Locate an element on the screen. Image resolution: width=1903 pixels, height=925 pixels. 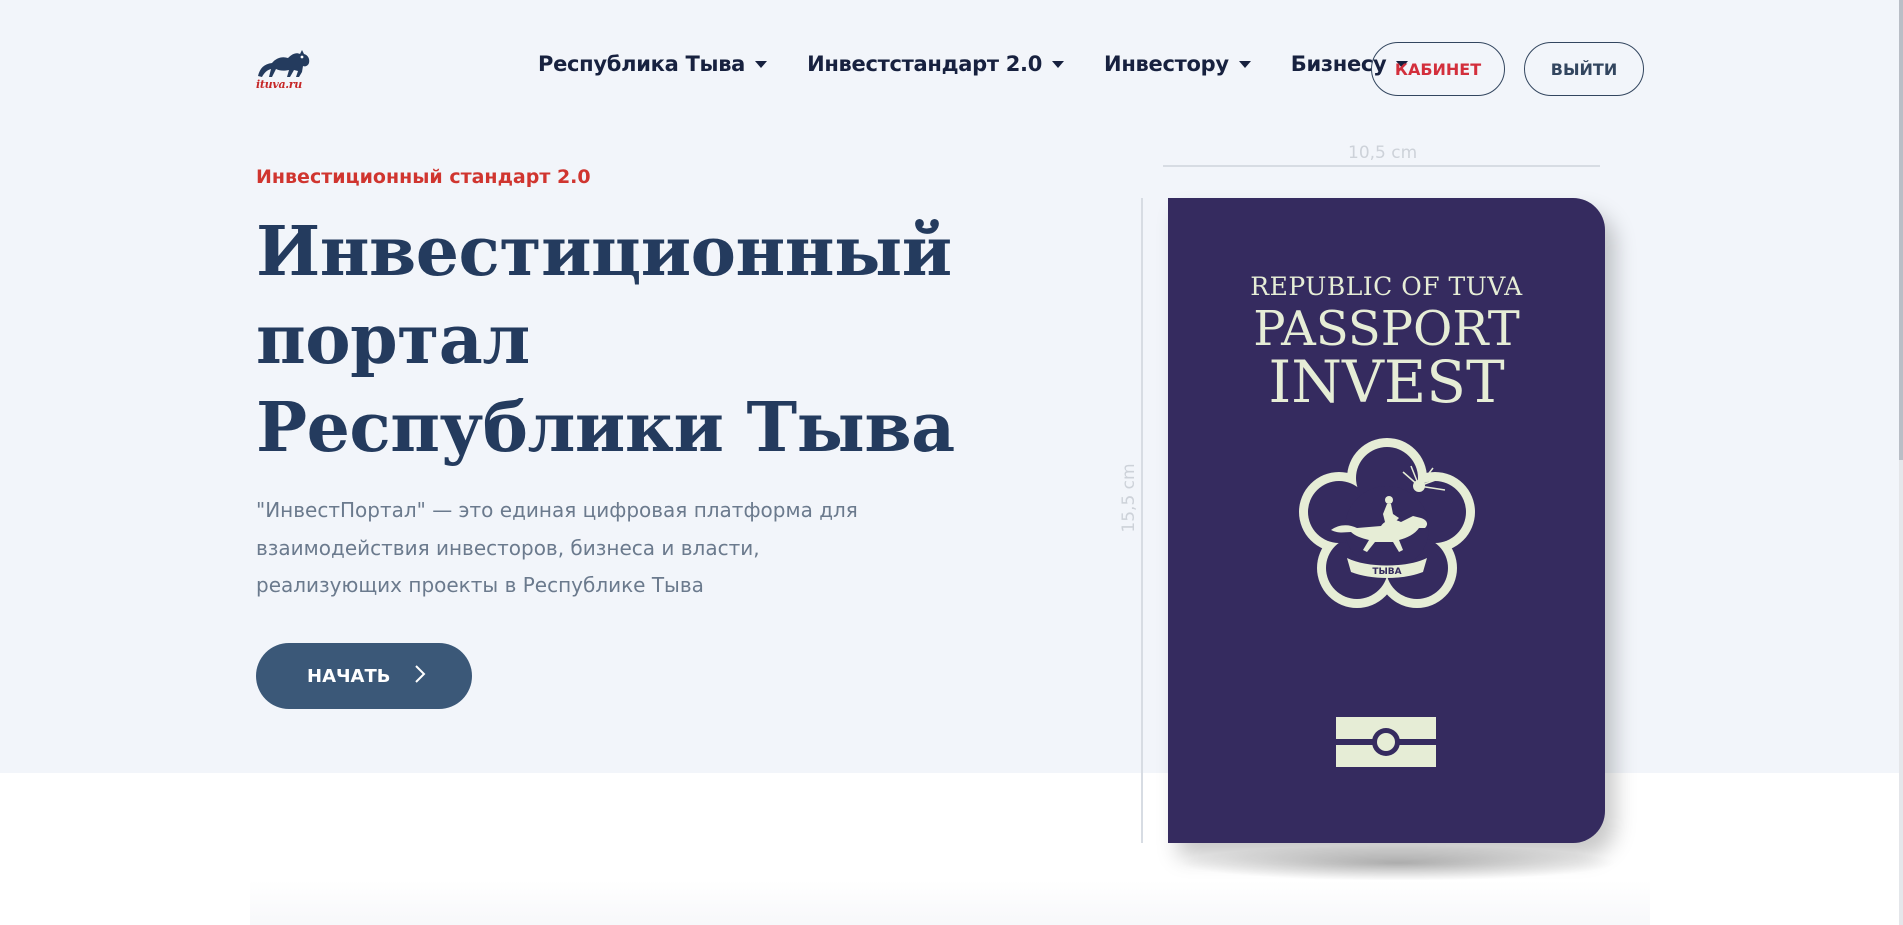
passport-invest-text: INVEST is located at coordinates (1386, 382).